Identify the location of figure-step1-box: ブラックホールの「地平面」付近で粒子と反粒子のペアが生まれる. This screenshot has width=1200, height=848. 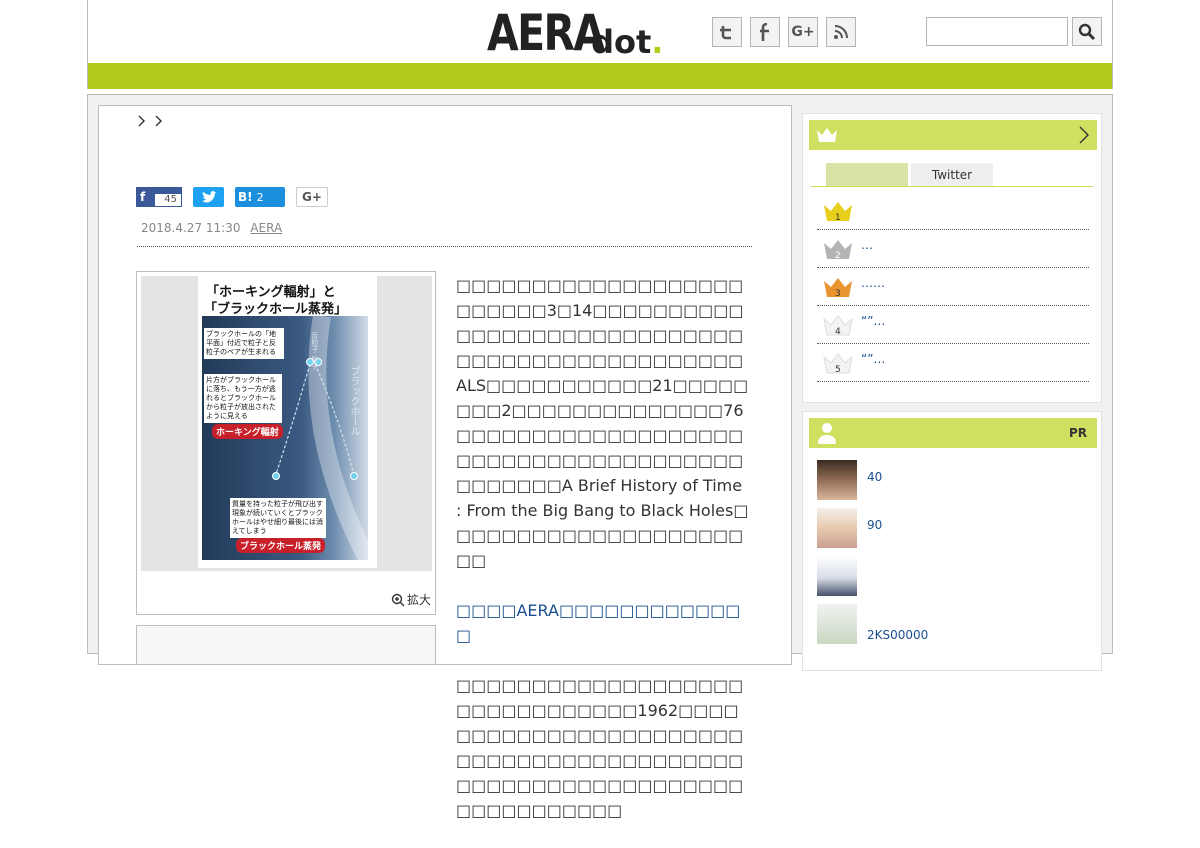
(244, 343).